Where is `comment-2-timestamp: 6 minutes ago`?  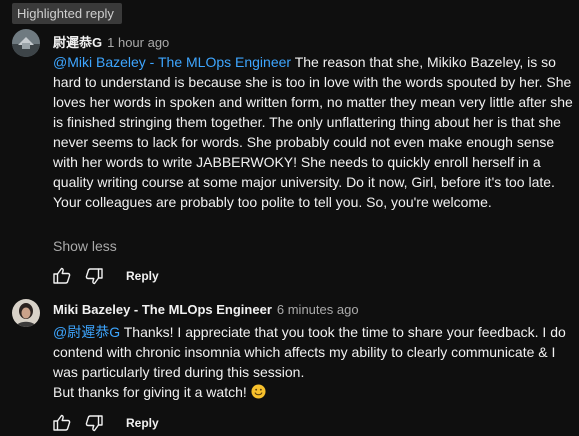
comment-2-timestamp: 6 minutes ago is located at coordinates (318, 309).